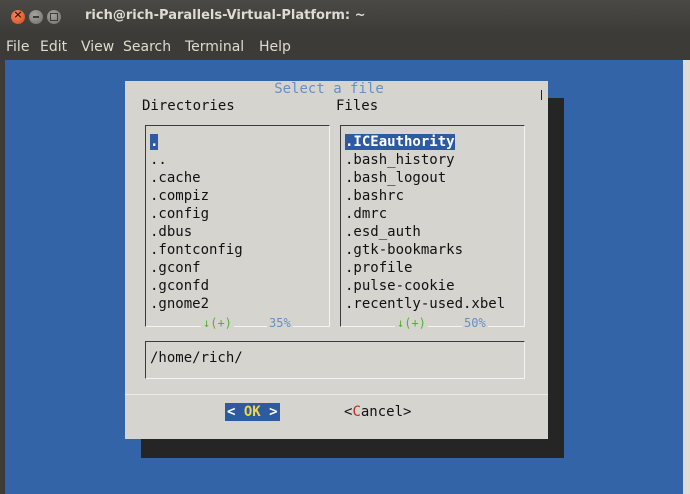 The height and width of the screenshot is (494, 690). I want to click on minimize-window-button, so click(36, 17).